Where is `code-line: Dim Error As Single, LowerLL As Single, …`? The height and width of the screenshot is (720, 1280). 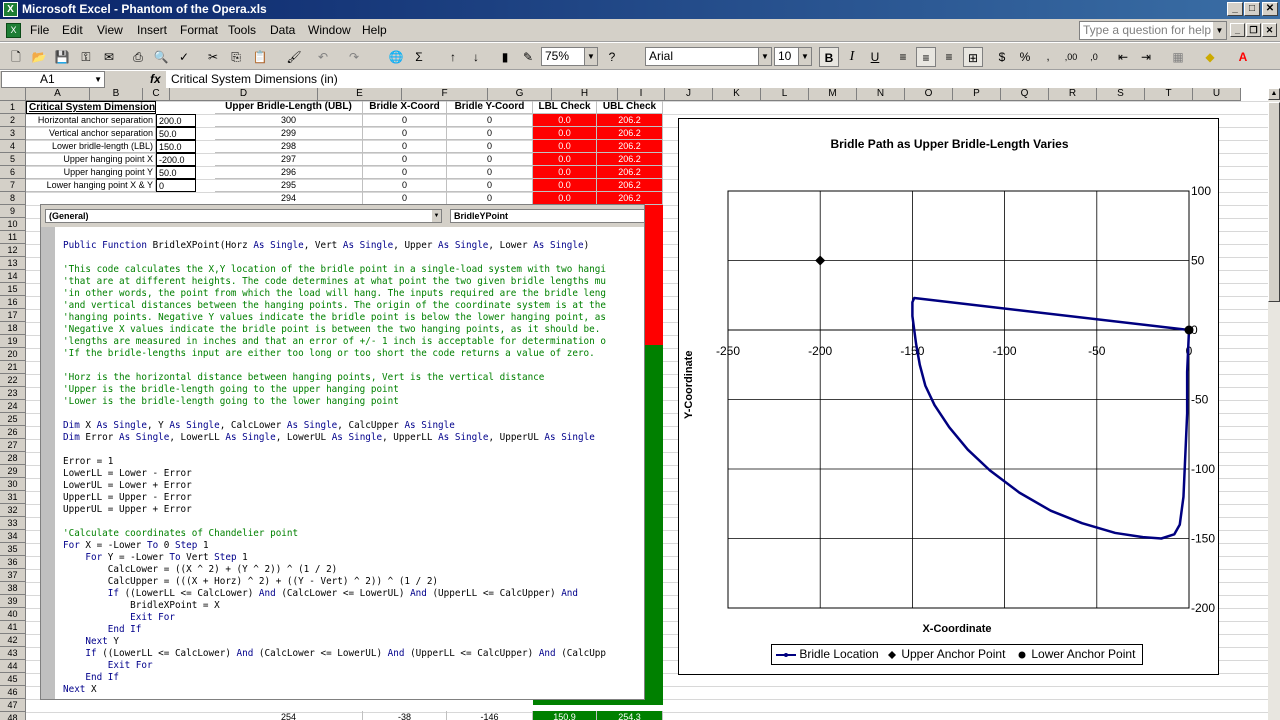
code-line: Dim Error As Single, LowerLL As Single, … is located at coordinates (334, 438).